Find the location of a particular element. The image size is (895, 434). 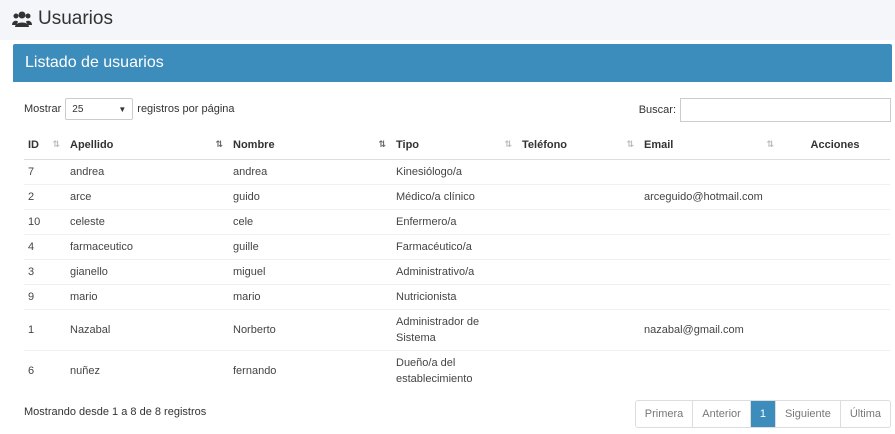

col-header-id: ID ⇅ is located at coordinates (45, 145).